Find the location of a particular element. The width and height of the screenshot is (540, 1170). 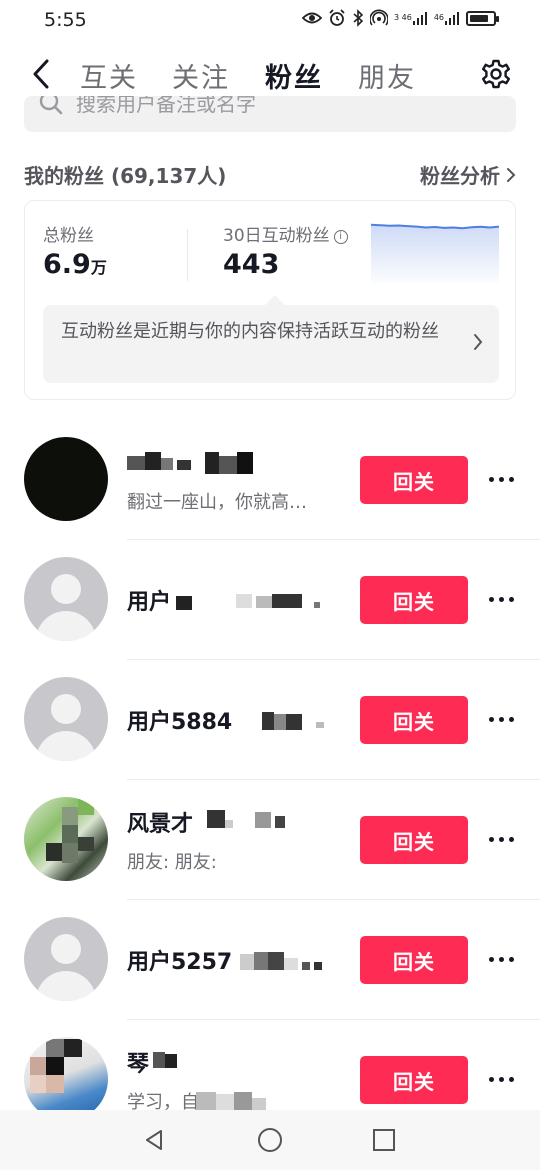

tab-friends: 朋友 is located at coordinates (387, 75).